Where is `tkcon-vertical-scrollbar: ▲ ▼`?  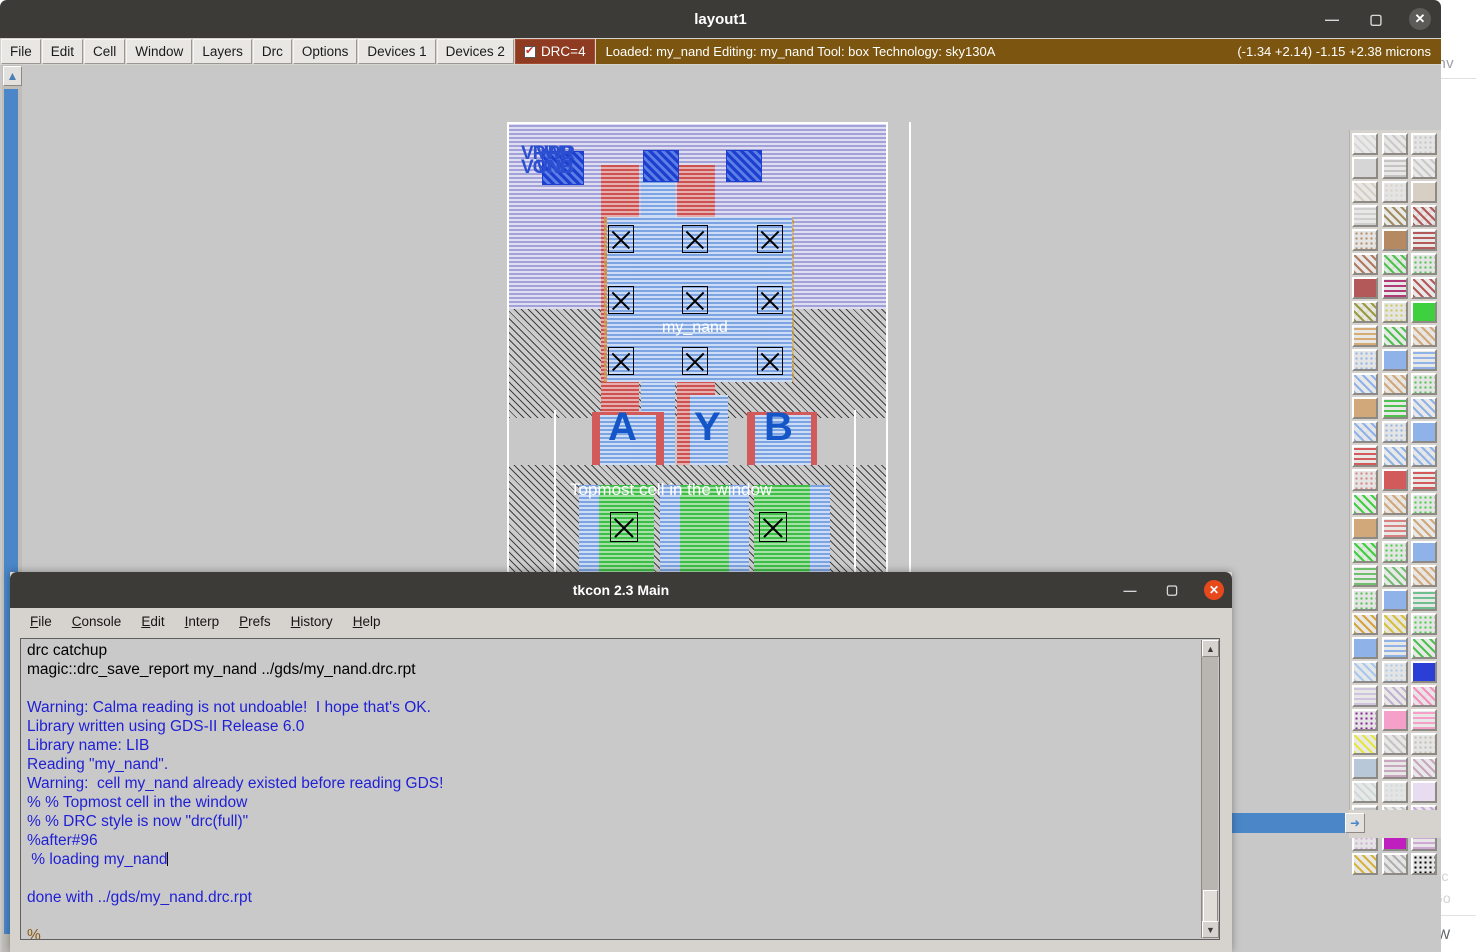
tkcon-vertical-scrollbar: ▲ ▼ is located at coordinates (1210, 789).